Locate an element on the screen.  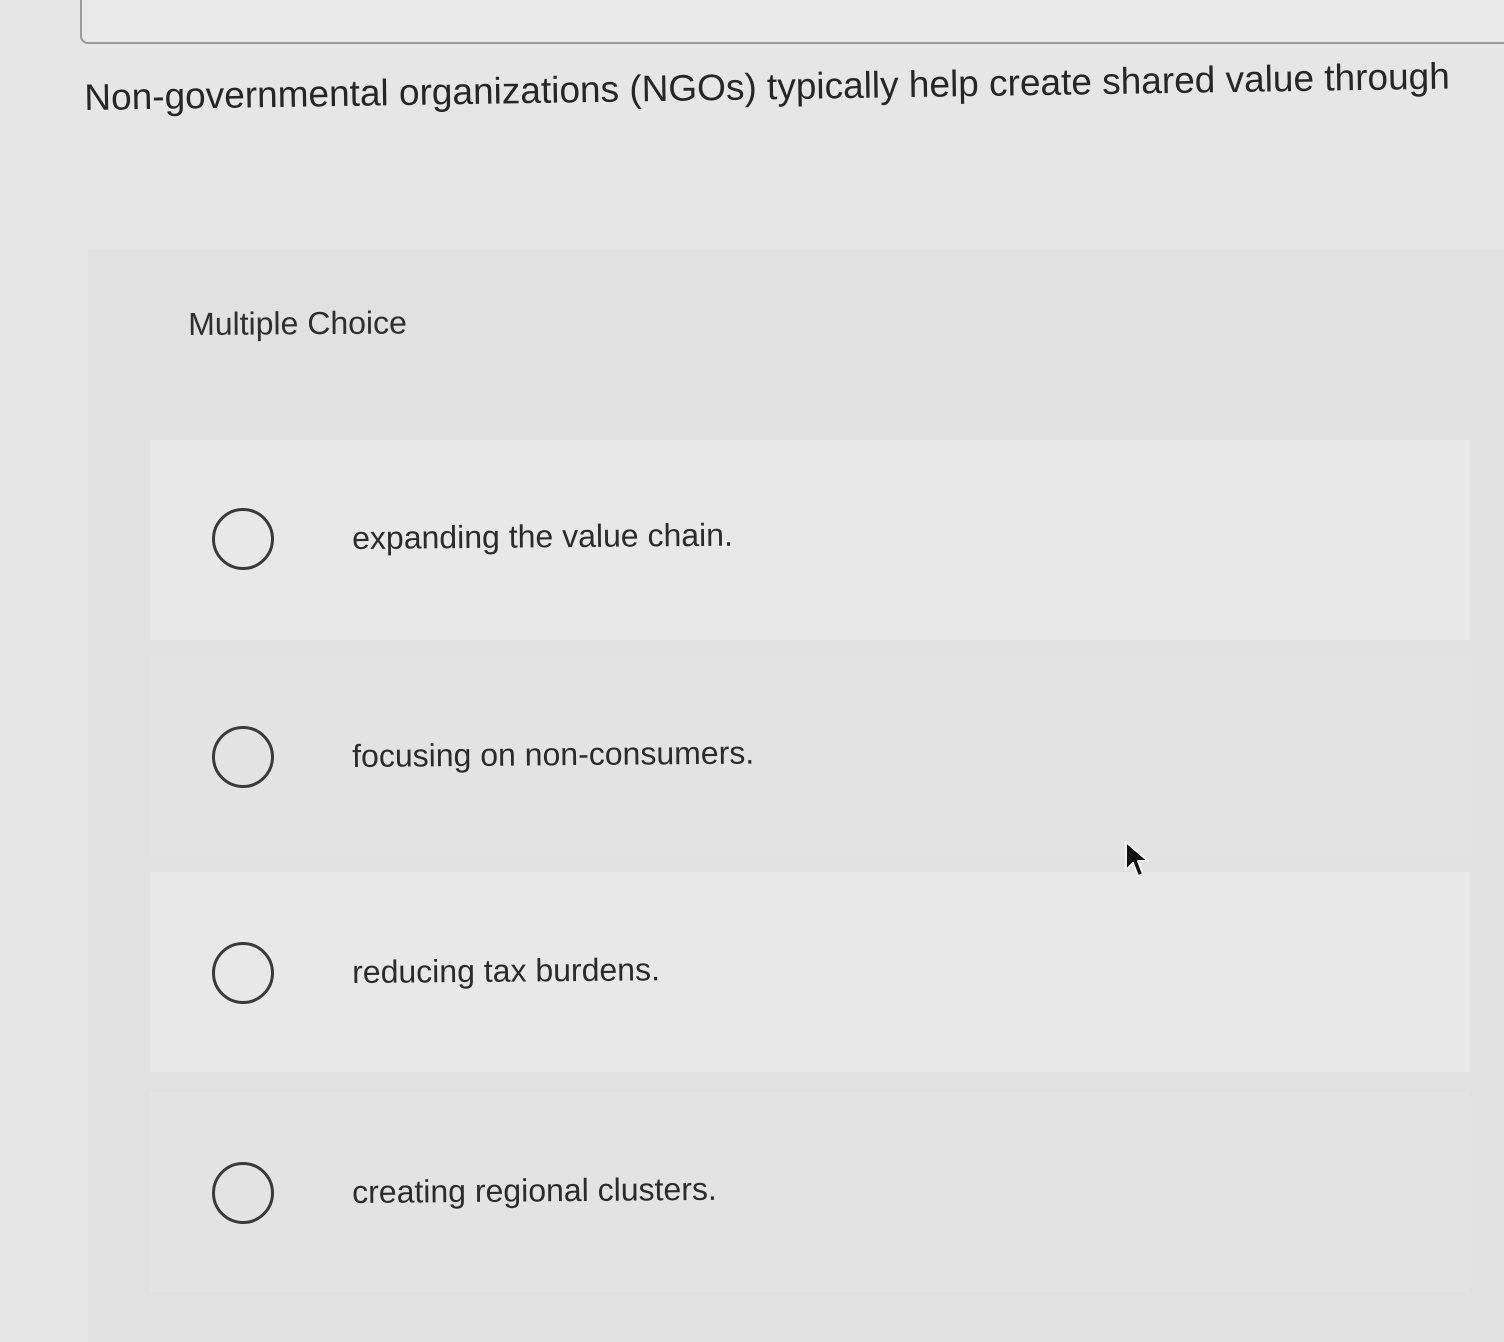
option-2: focusing on non-consumers. is located at coordinates (810, 756).